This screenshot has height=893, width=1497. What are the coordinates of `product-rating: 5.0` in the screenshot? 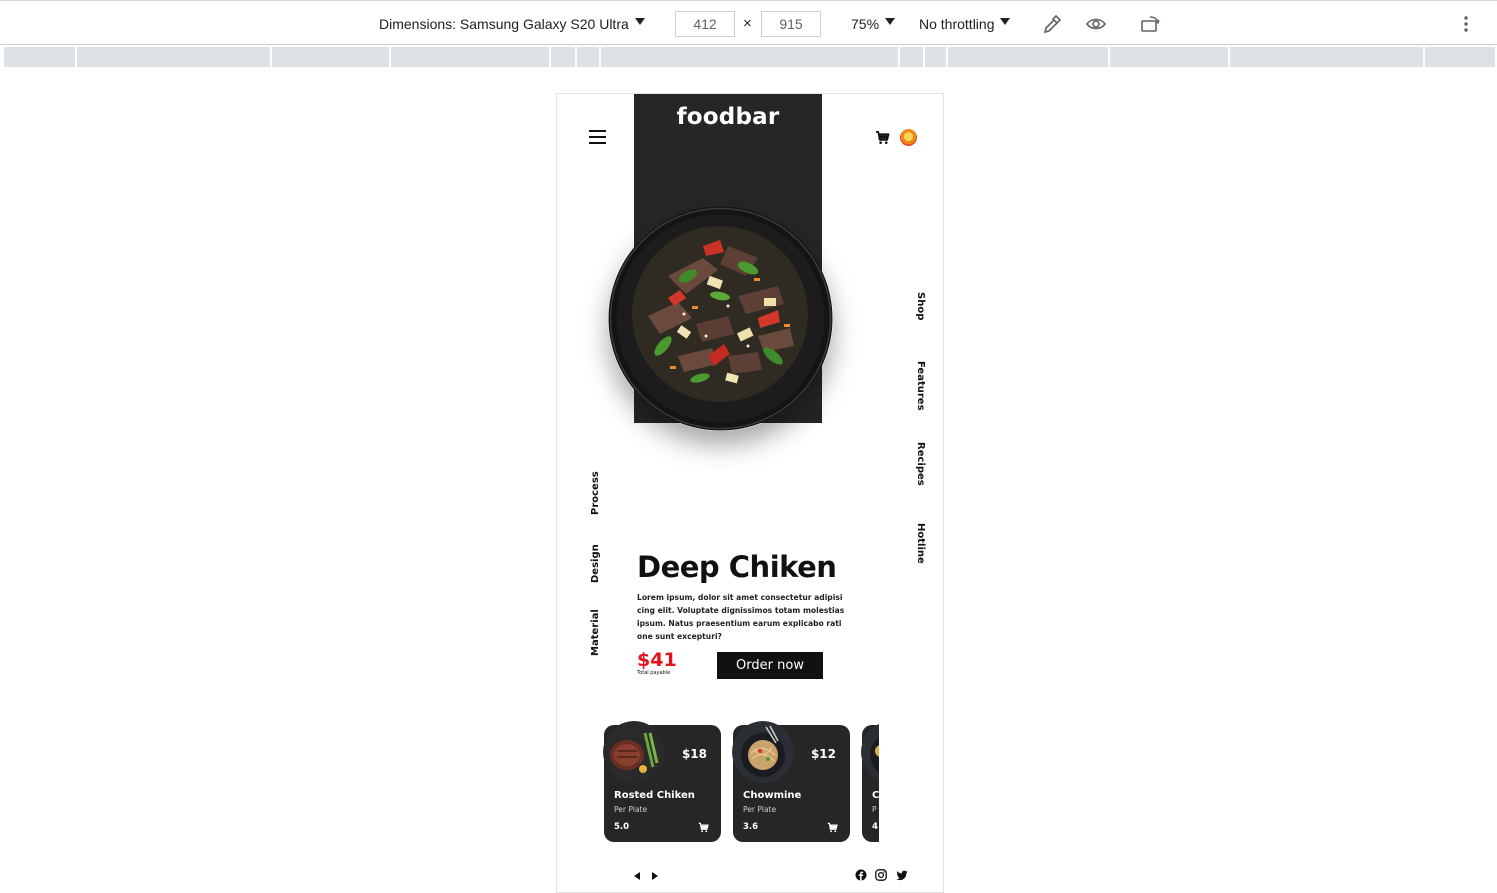 It's located at (622, 827).